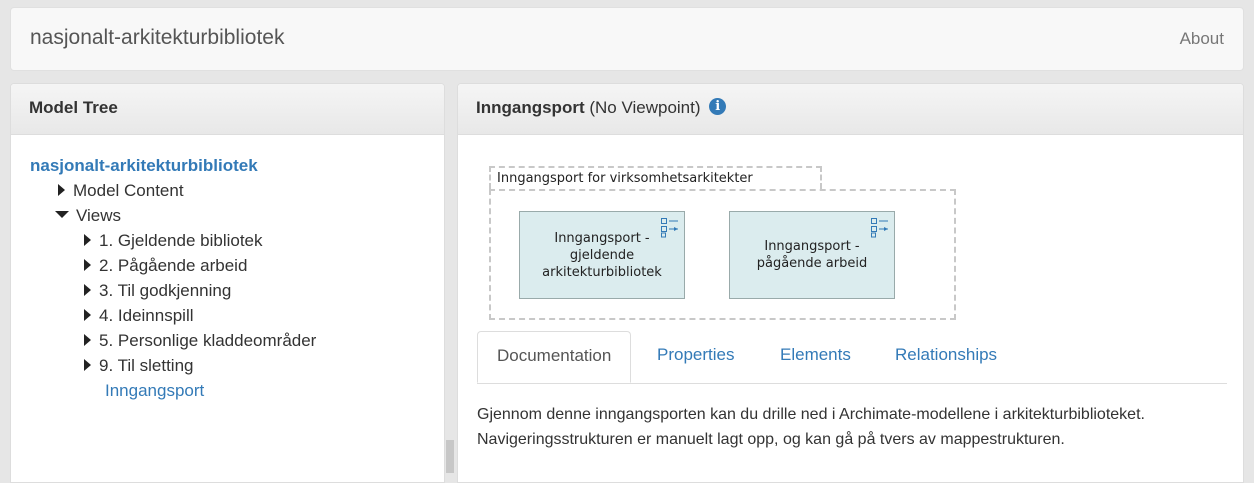  Describe the element at coordinates (718, 106) in the screenshot. I see `info-icon: i` at that location.